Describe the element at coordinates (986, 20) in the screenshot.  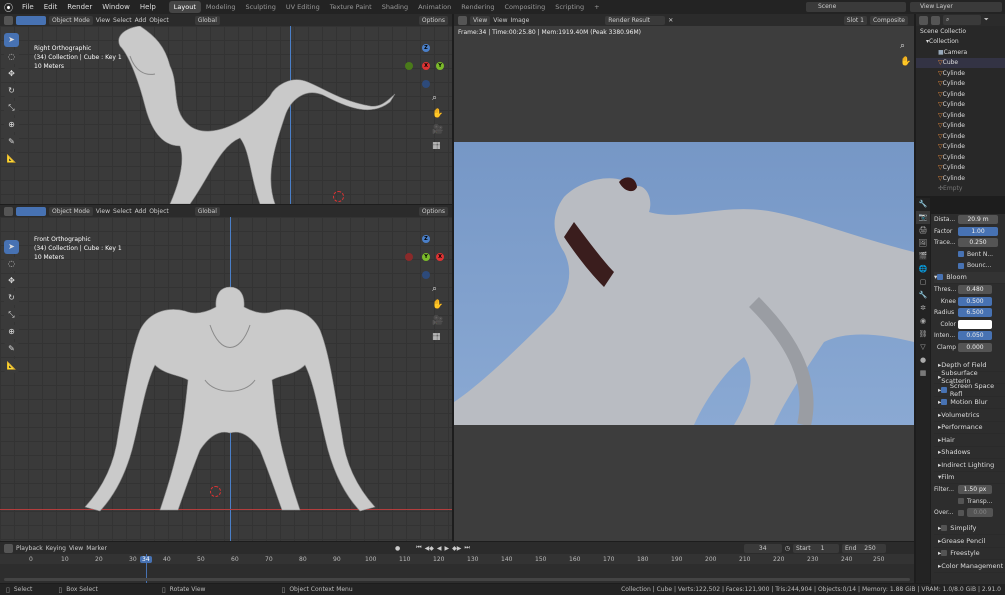
I see `filter-icon: ⏷` at that location.